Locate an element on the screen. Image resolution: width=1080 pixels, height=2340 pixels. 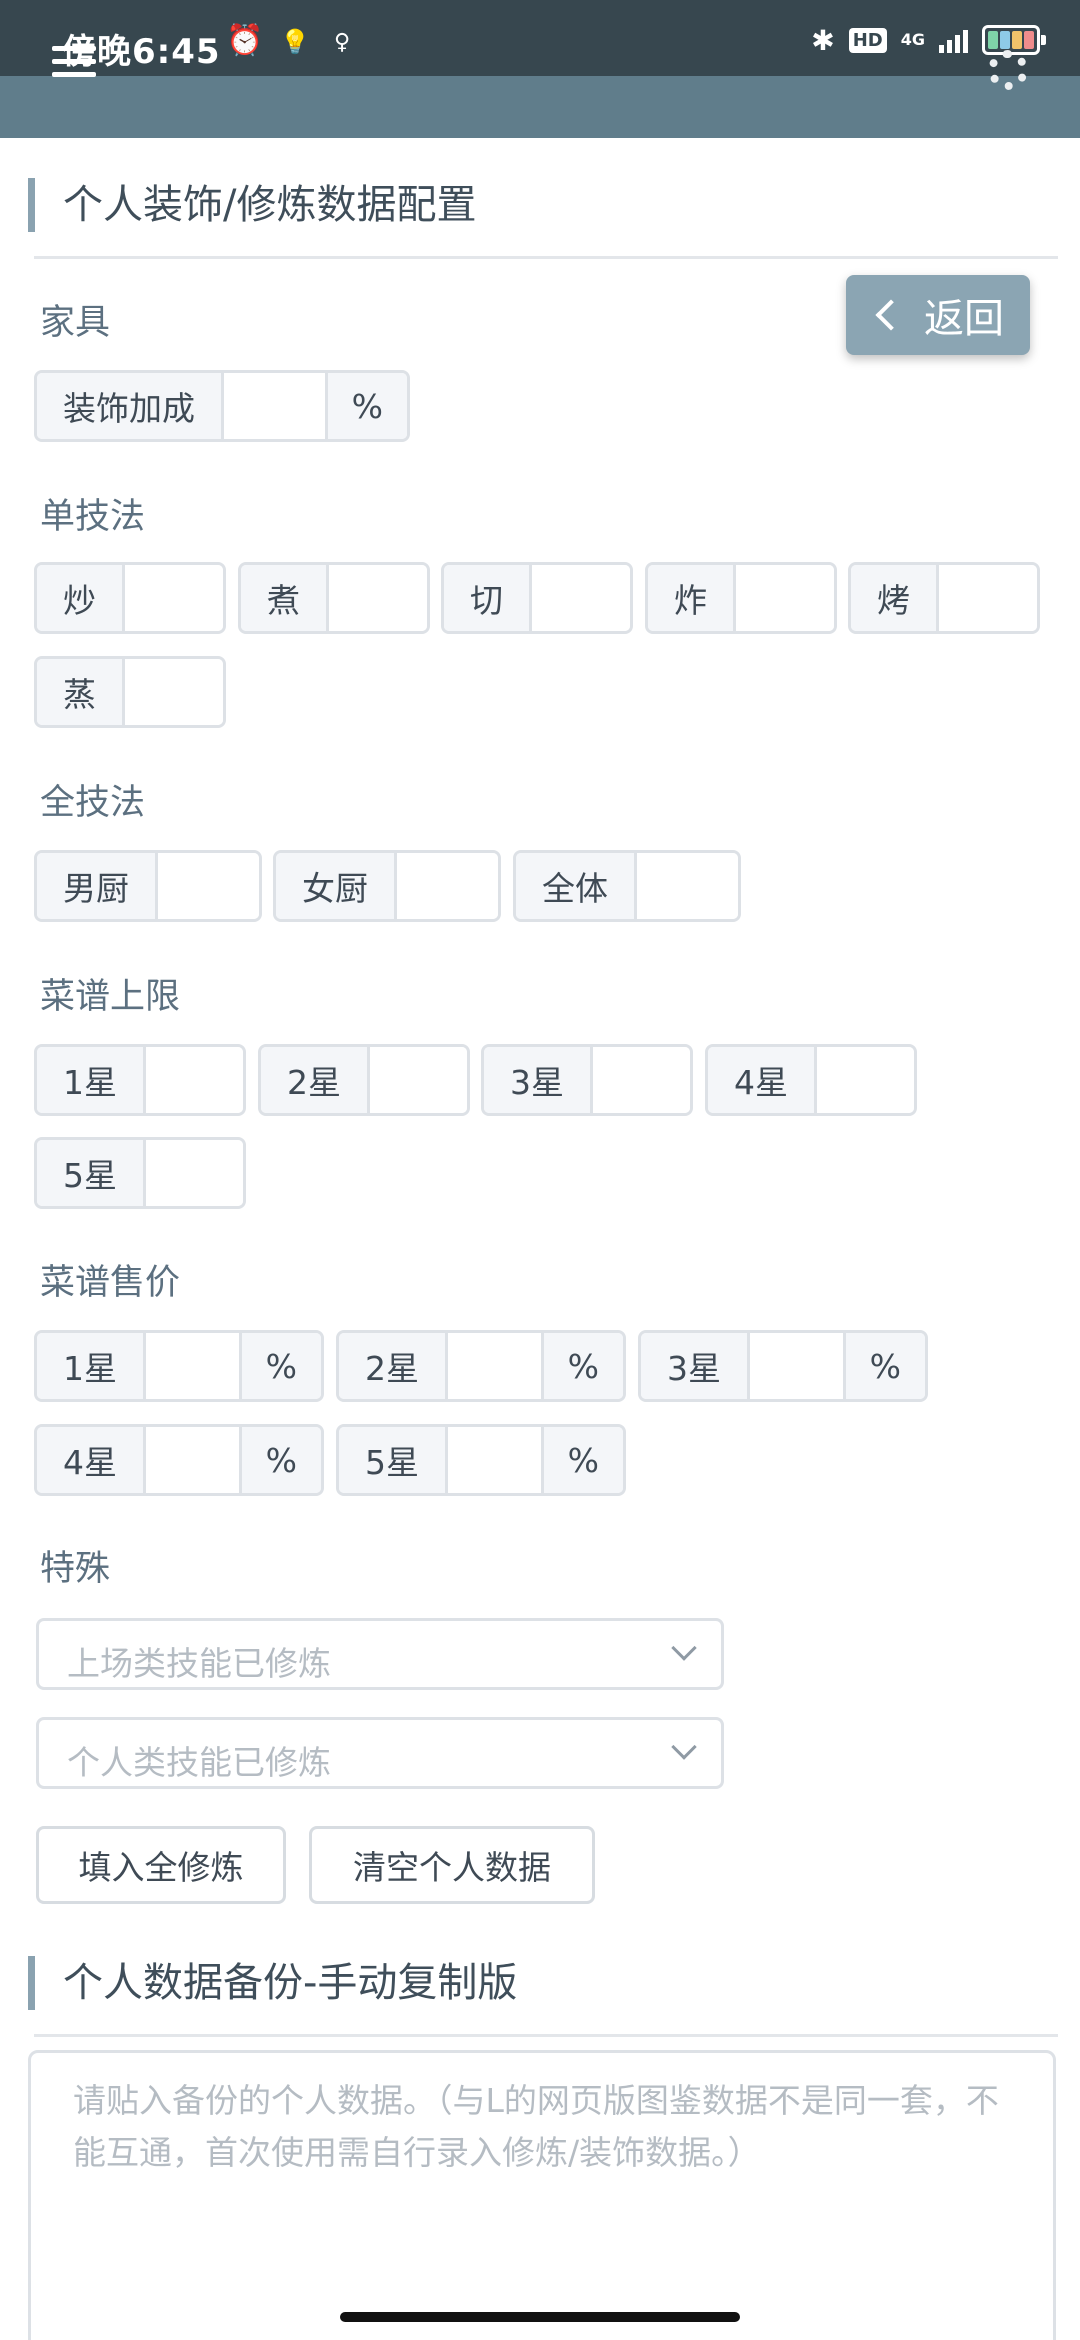
input-group-price-5star: 5星 % is located at coordinates (481, 1460).